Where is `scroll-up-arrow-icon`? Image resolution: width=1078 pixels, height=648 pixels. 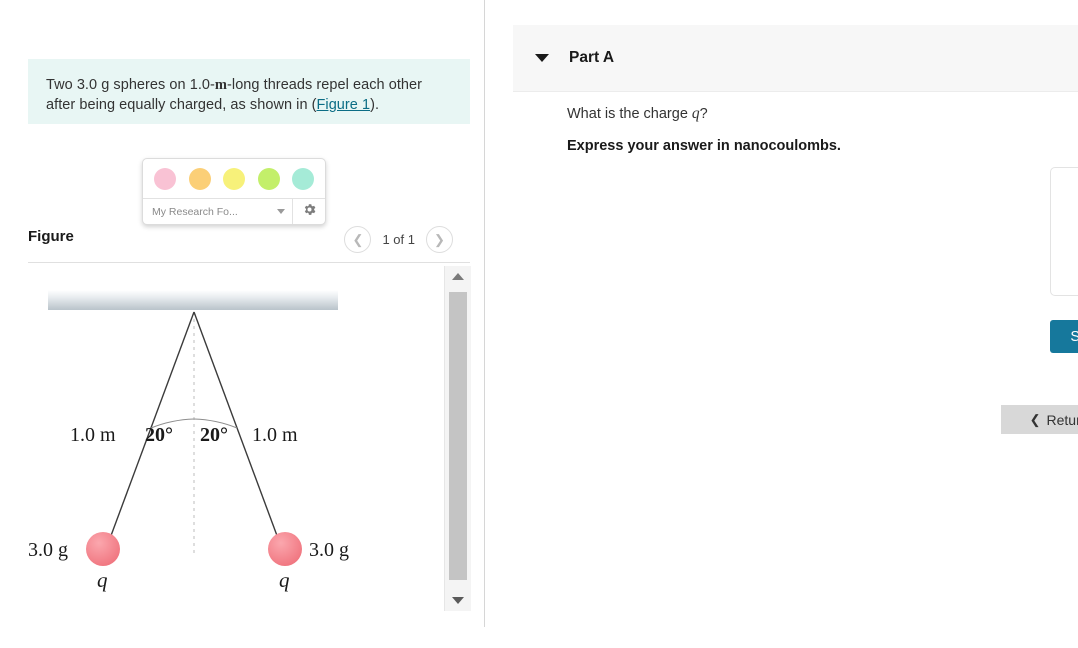
scroll-up-arrow-icon is located at coordinates (458, 276).